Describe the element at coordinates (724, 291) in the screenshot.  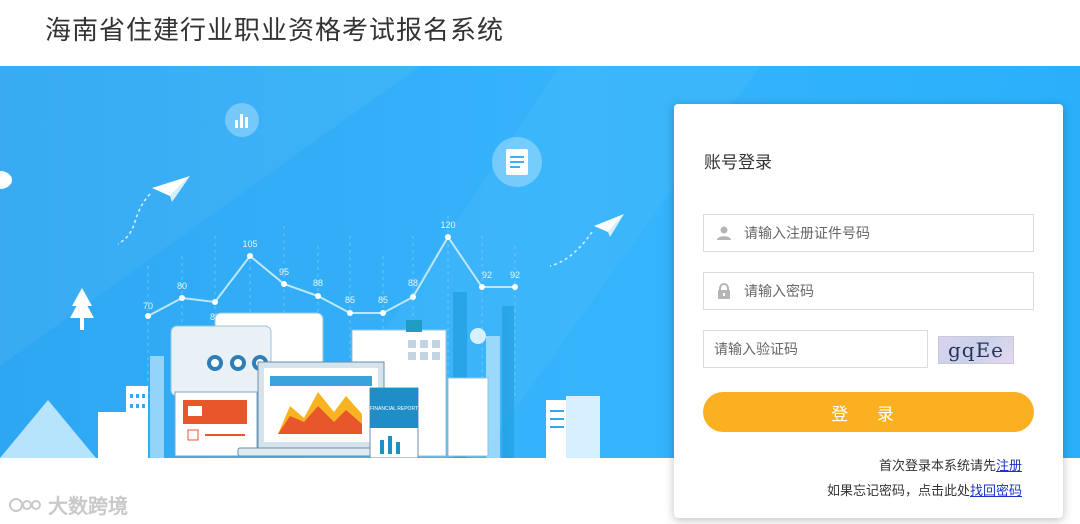
I see `lock-icon` at that location.